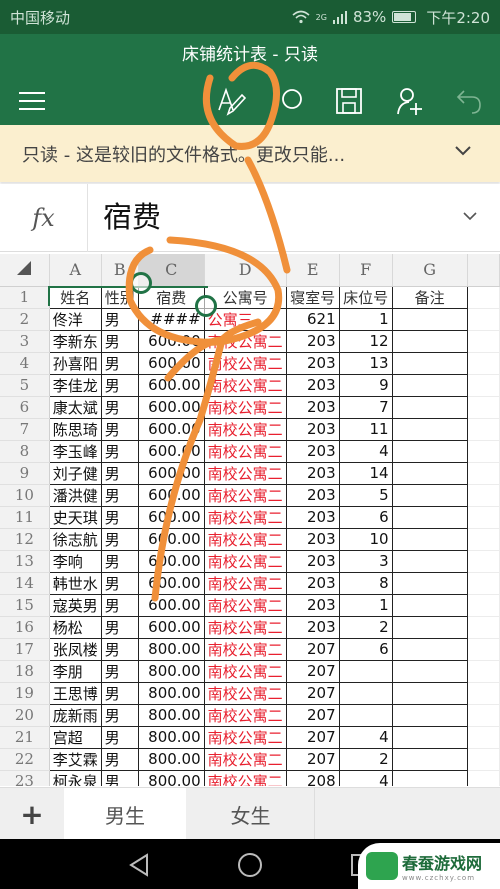 The width and height of the screenshot is (500, 889). I want to click on cell-name: 王思博, so click(75, 693).